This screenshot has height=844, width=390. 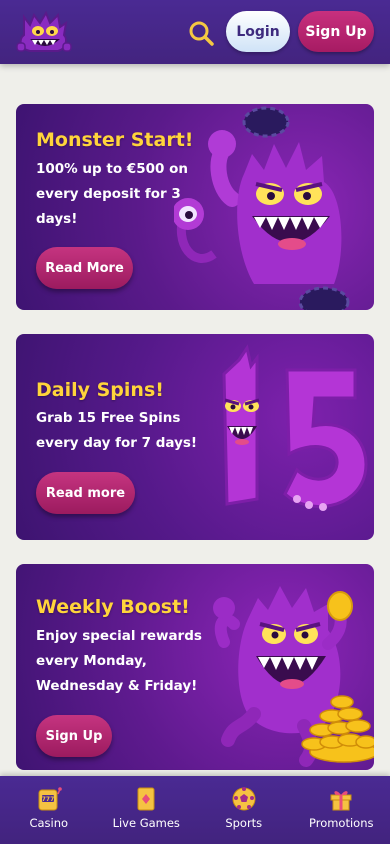 What do you see at coordinates (113, 607) in the screenshot?
I see `promo-title: Weekly Boost!` at bounding box center [113, 607].